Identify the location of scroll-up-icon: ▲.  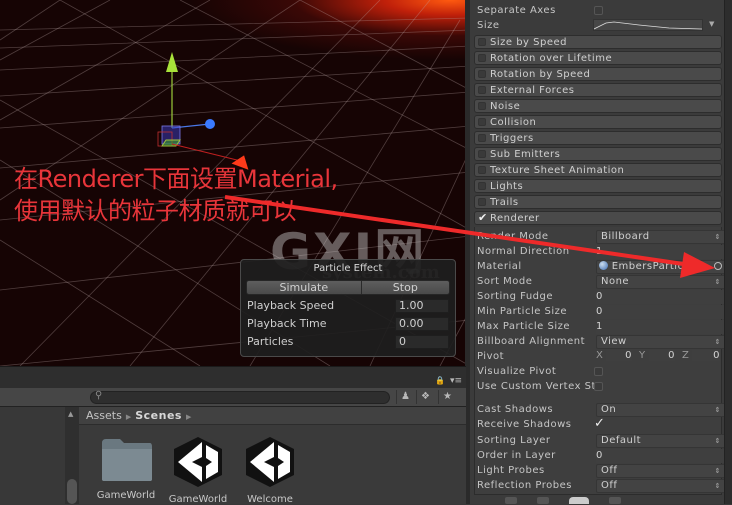
(70, 414).